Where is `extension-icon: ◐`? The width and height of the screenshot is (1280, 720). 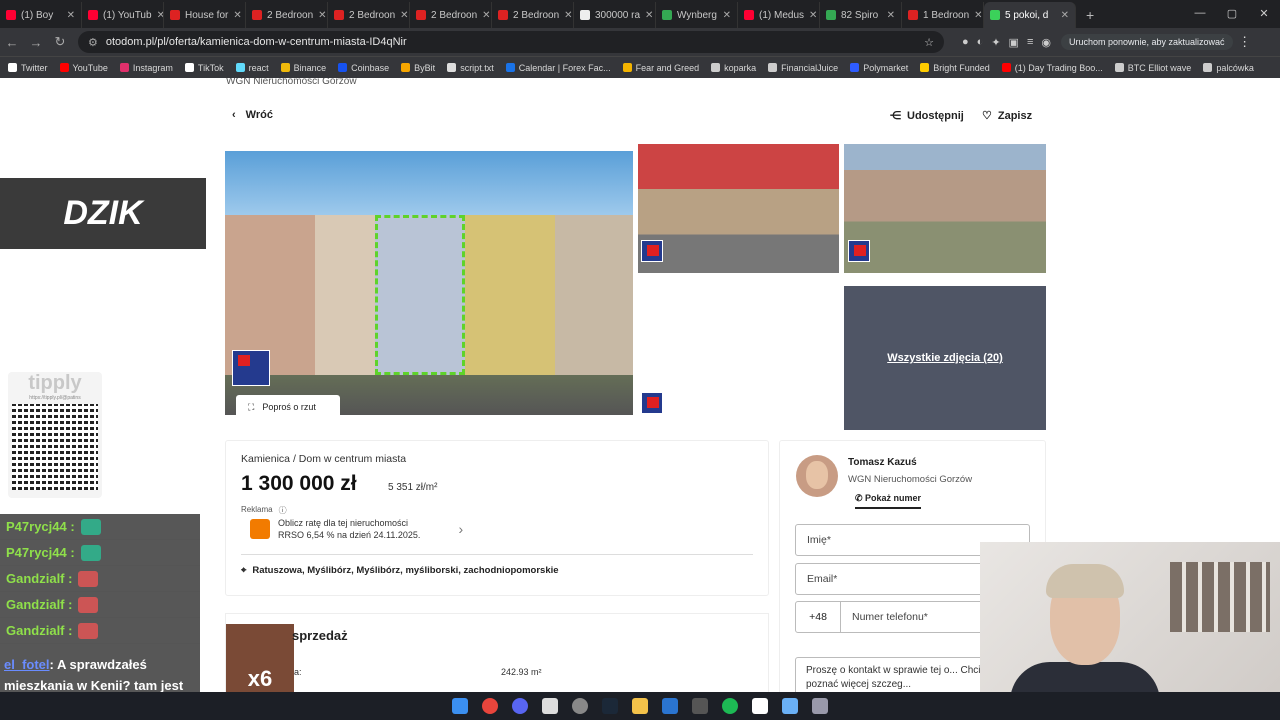
extension-icon: ◐ is located at coordinates (980, 42).